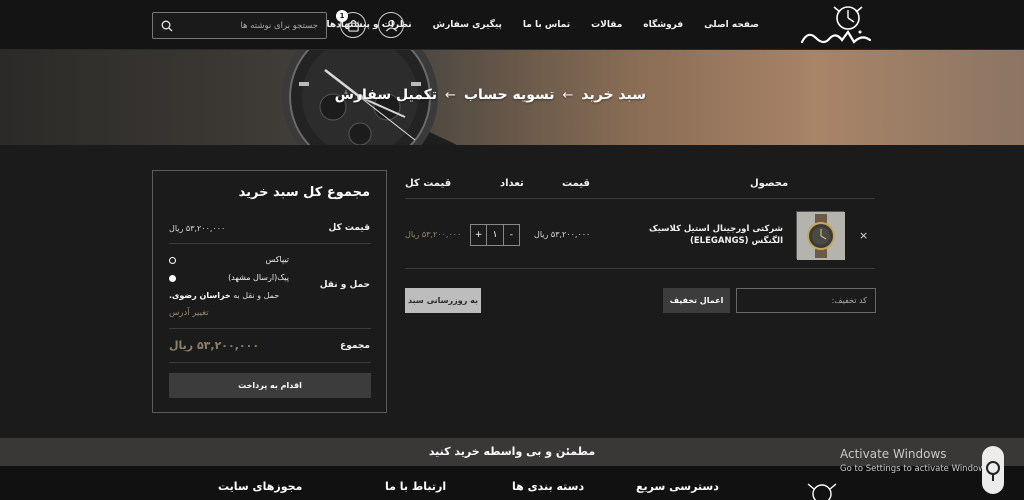 This screenshot has height=500, width=1024. I want to click on column-header-quantity: تعداد, so click(512, 183).